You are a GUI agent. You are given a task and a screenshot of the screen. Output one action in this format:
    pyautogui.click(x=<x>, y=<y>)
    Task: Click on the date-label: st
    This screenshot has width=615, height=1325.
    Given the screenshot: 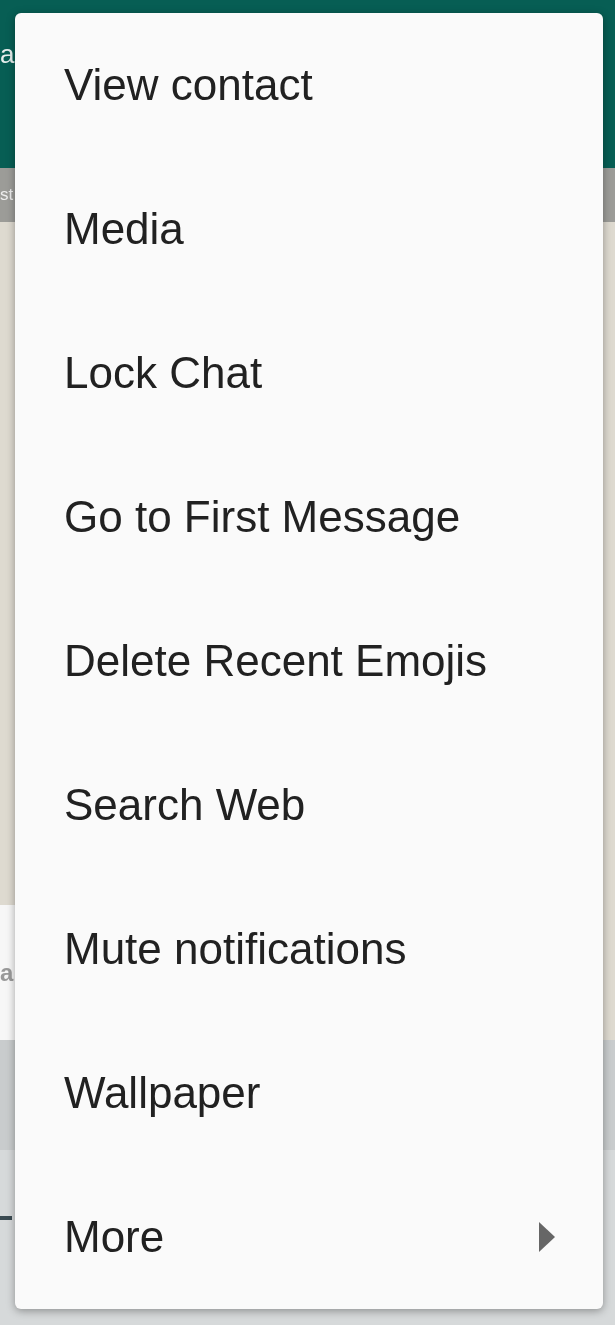 What is the action you would take?
    pyautogui.click(x=7, y=195)
    